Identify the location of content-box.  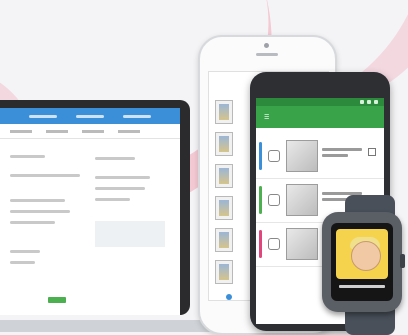
(130, 234).